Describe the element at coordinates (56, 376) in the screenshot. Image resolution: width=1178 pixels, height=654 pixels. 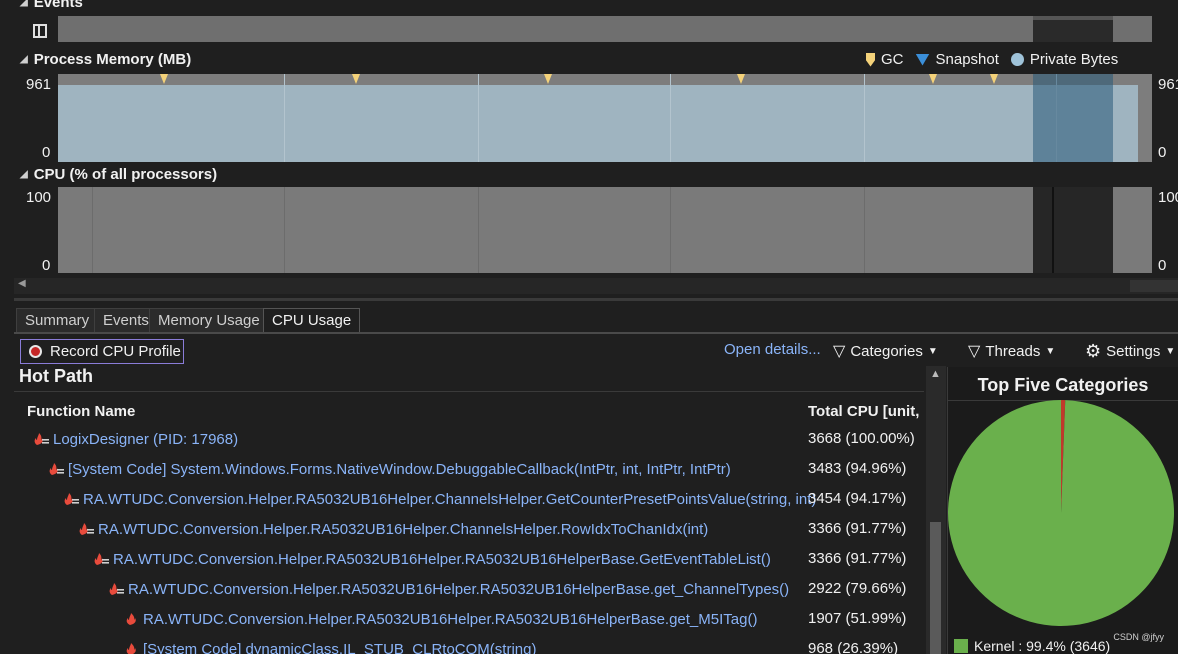
I see `hot-path-title: Hot Path` at that location.